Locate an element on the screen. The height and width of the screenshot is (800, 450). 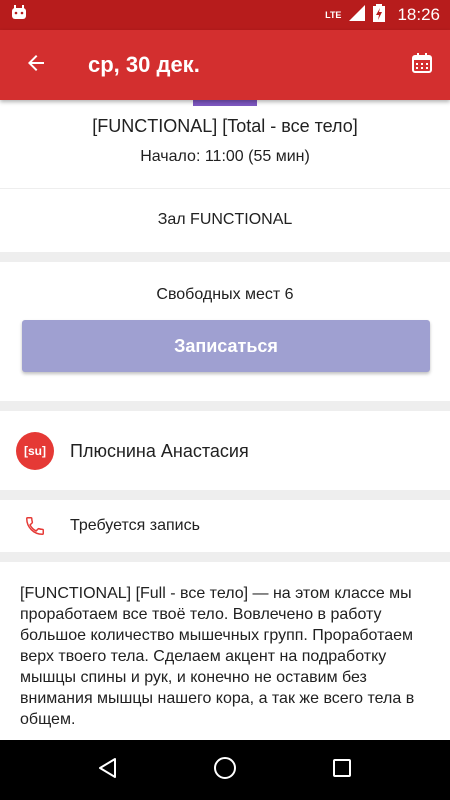
home-circle-icon is located at coordinates (225, 770).